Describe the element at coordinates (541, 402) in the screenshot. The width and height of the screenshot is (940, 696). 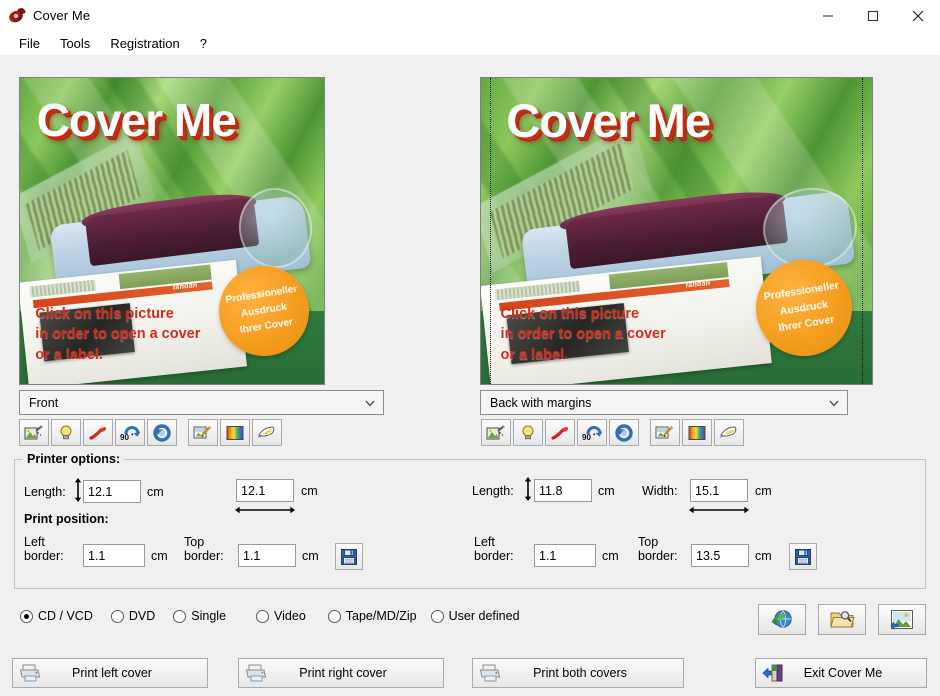
I see `cover-side-select-right-value: Back with margins` at that location.